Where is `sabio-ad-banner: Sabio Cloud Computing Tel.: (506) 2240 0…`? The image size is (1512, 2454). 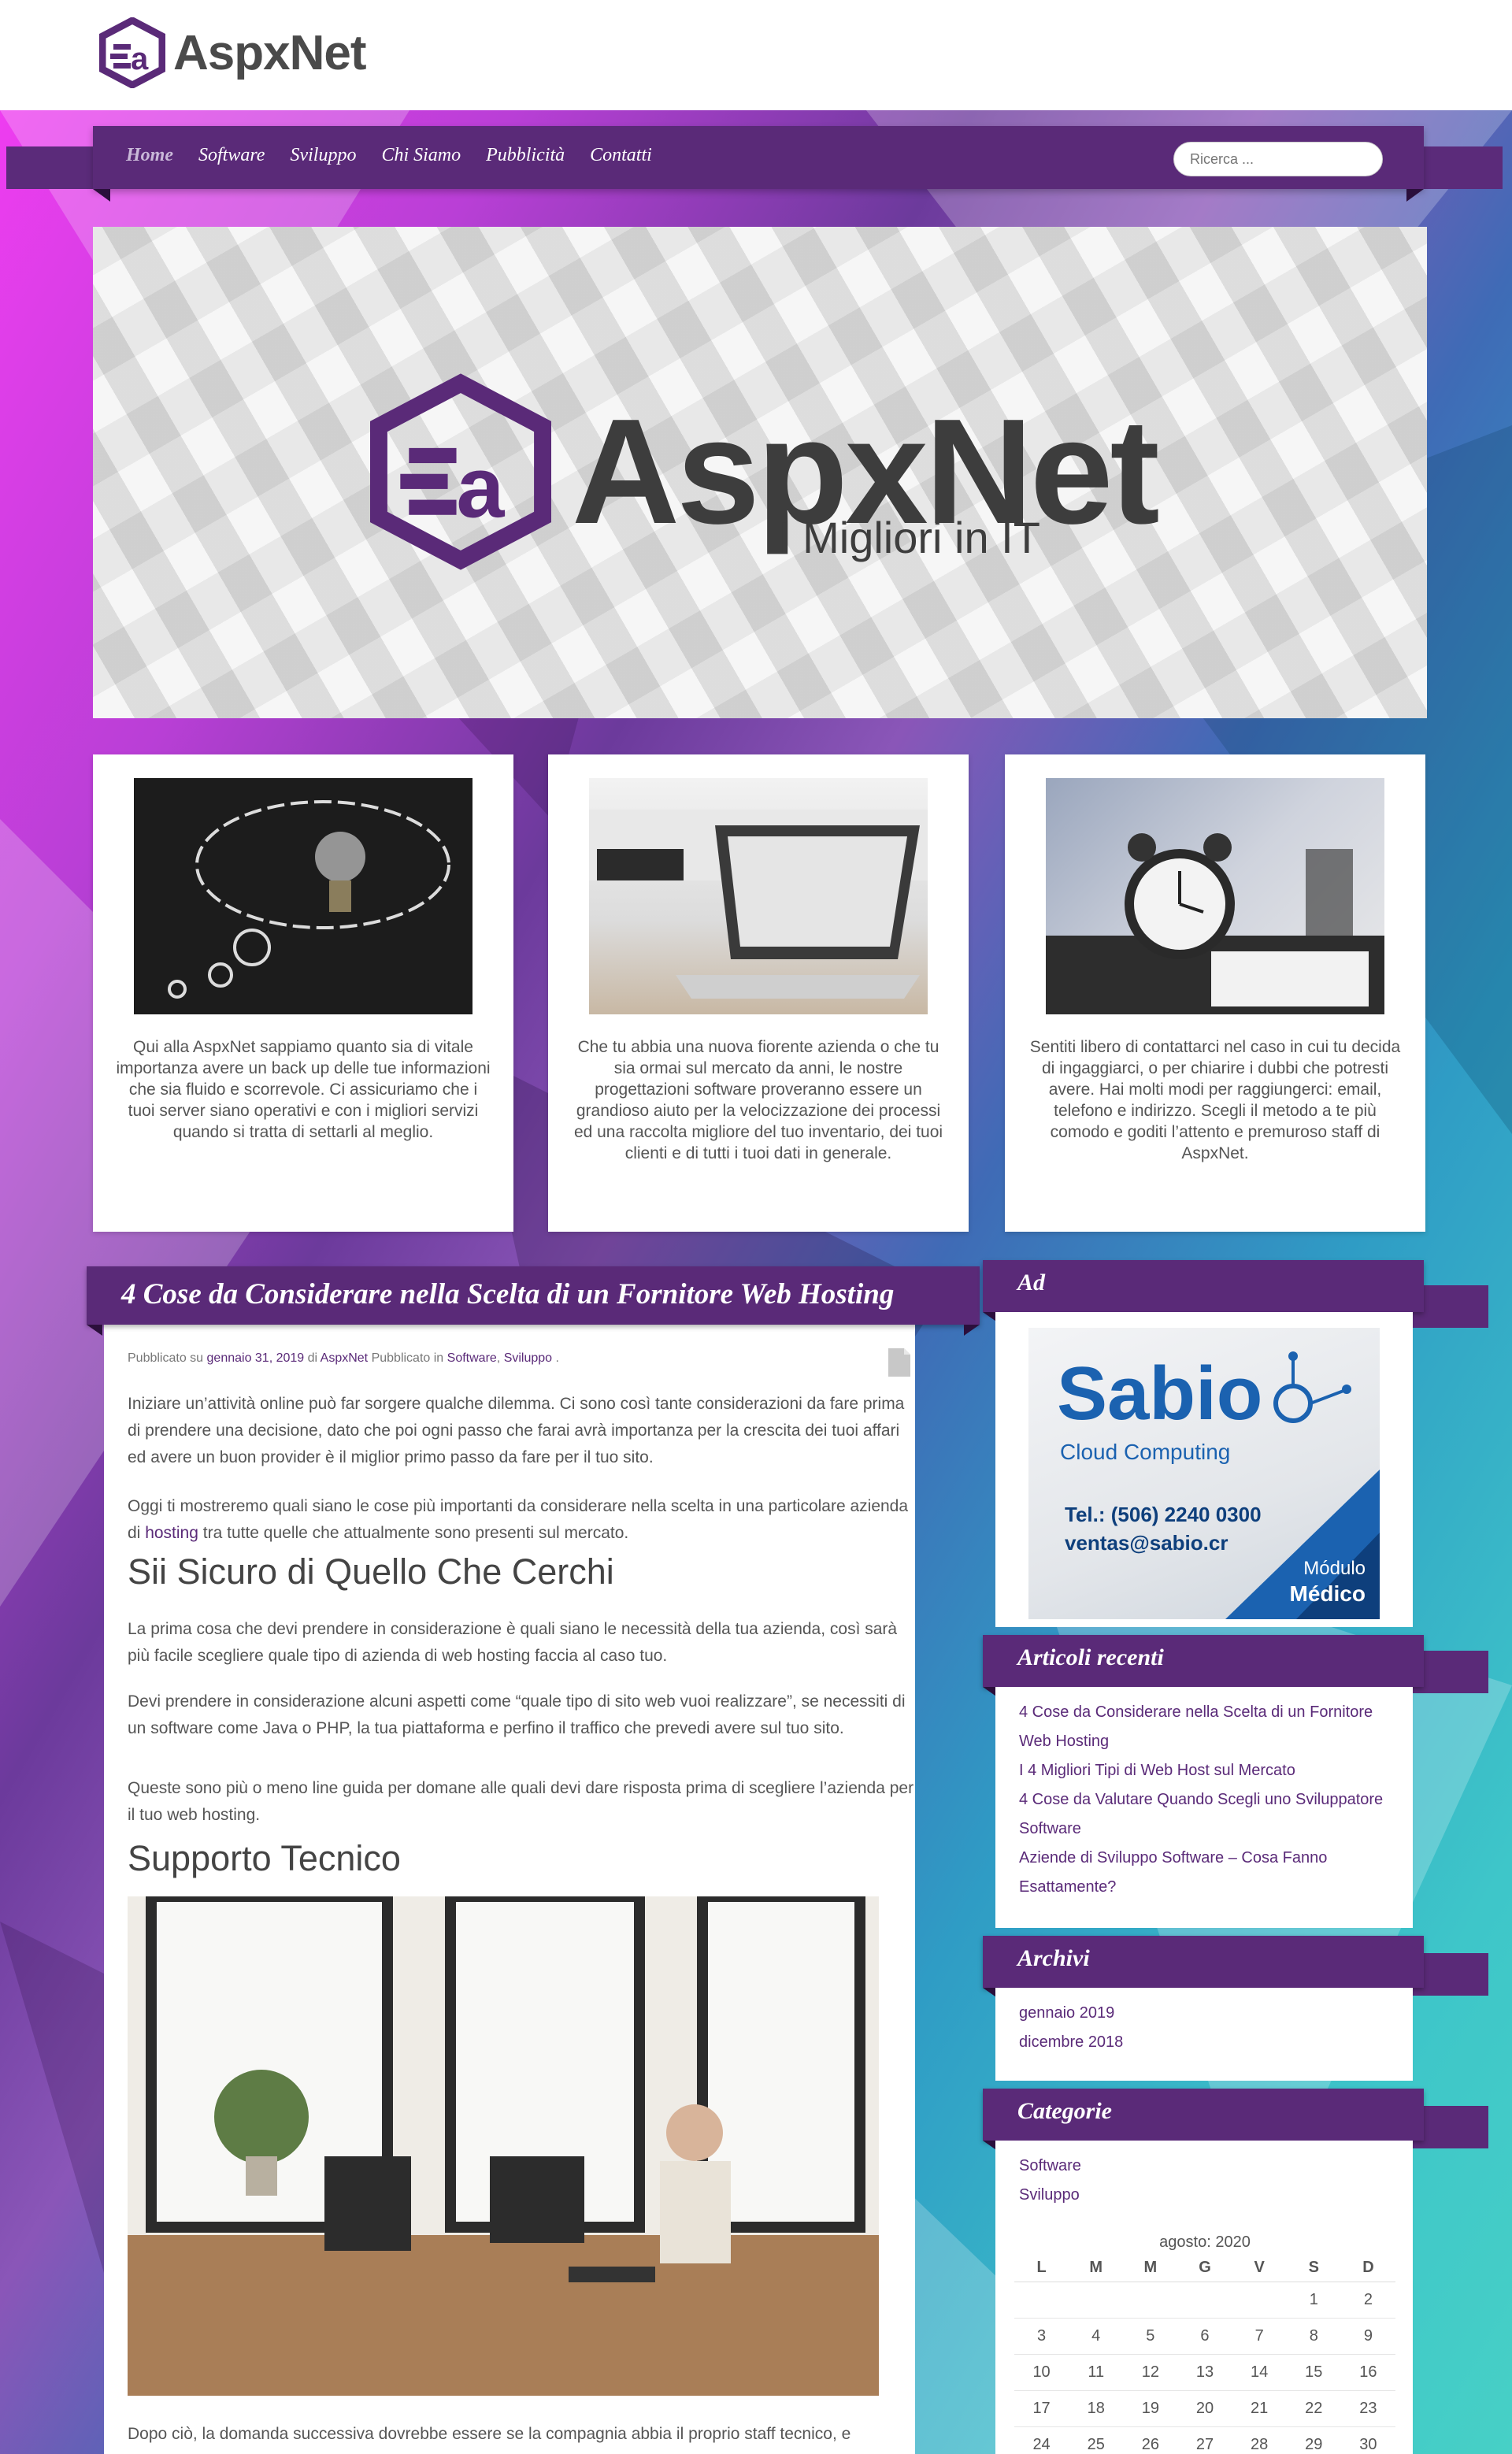
sabio-ad-banner: Sabio Cloud Computing Tel.: (506) 2240 0… is located at coordinates (1204, 1473).